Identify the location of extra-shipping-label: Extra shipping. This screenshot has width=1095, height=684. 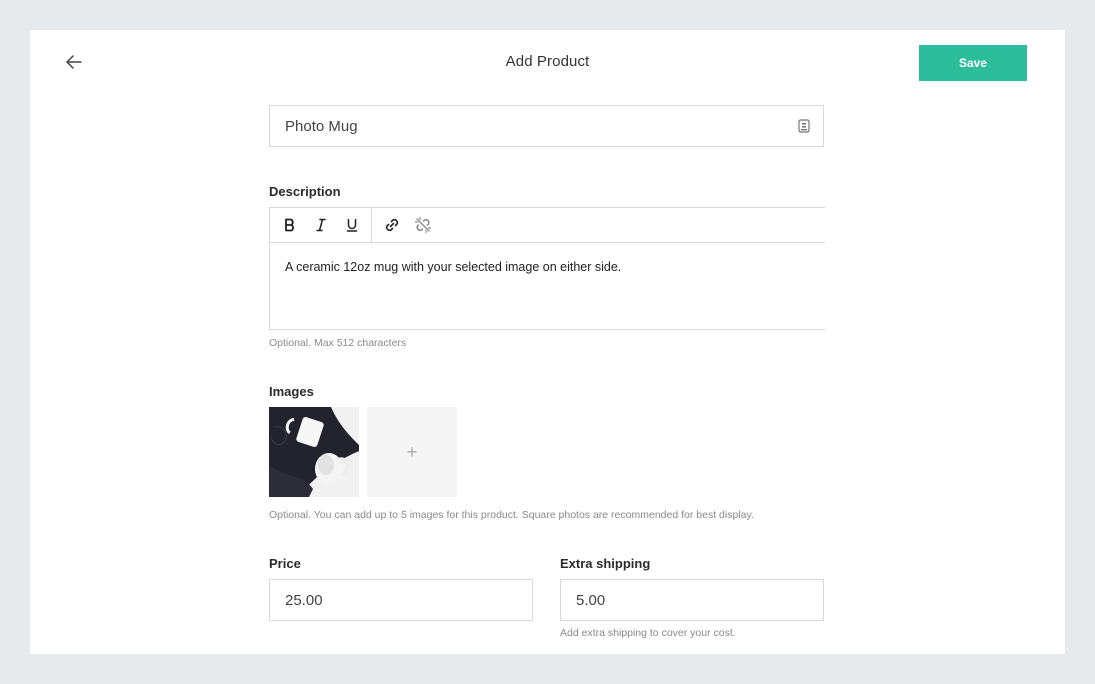
(605, 563).